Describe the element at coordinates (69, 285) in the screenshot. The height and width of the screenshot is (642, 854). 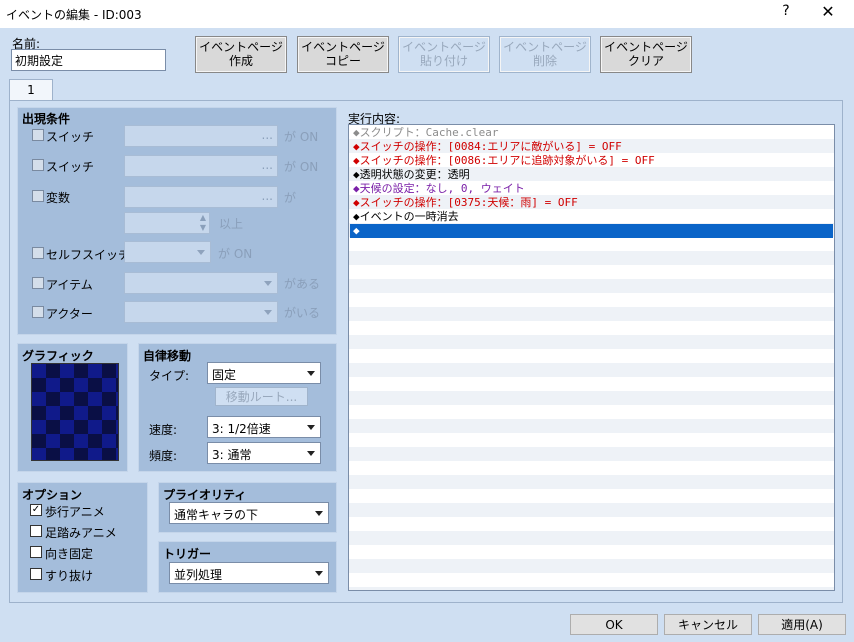
I see `item-label: アイテム` at that location.